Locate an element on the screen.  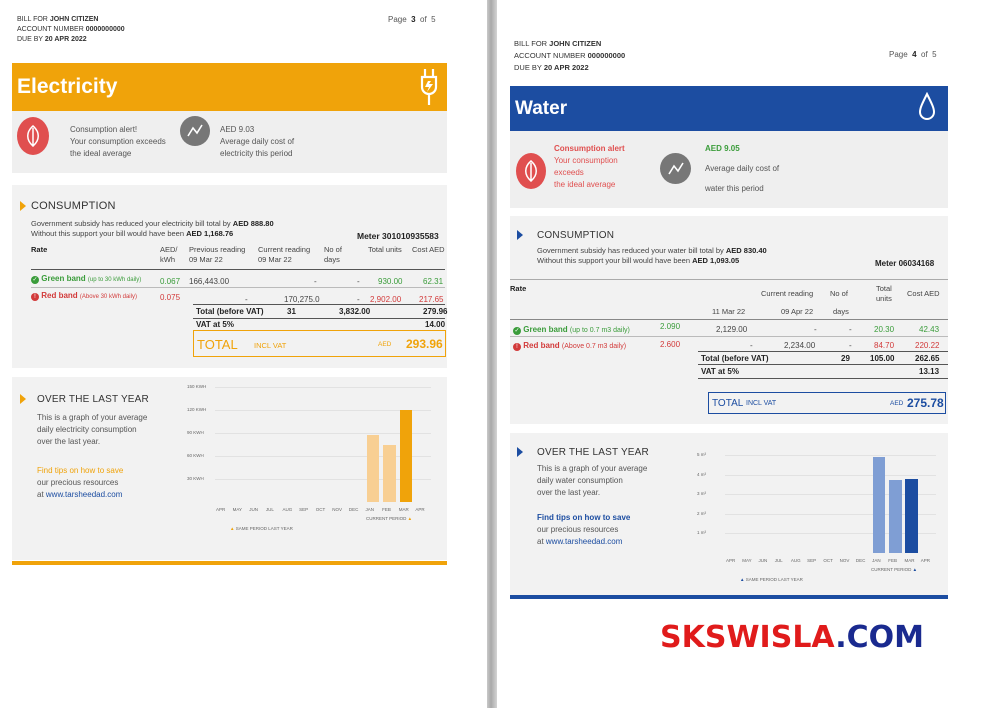
x-tick-label: OCT is located at coordinates (320, 509).